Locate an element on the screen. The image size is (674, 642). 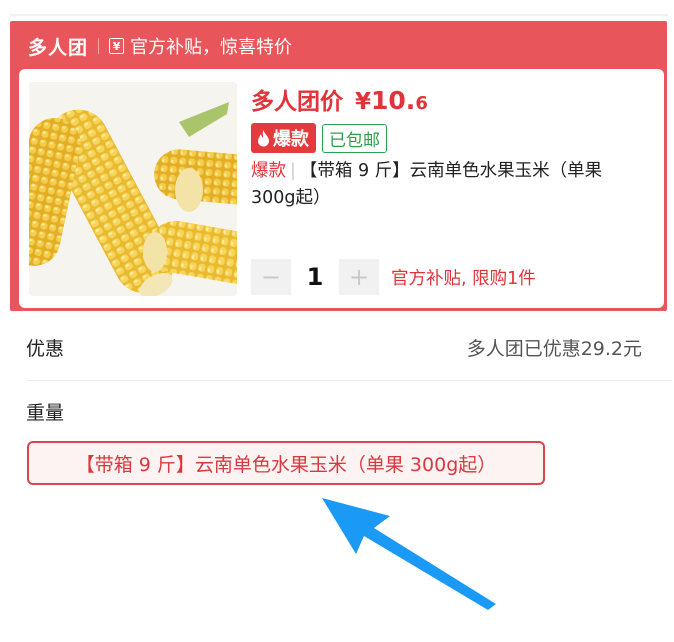
group-buy-header: 多人团 ¥ 官方补贴，惊喜特价 is located at coordinates (160, 46).